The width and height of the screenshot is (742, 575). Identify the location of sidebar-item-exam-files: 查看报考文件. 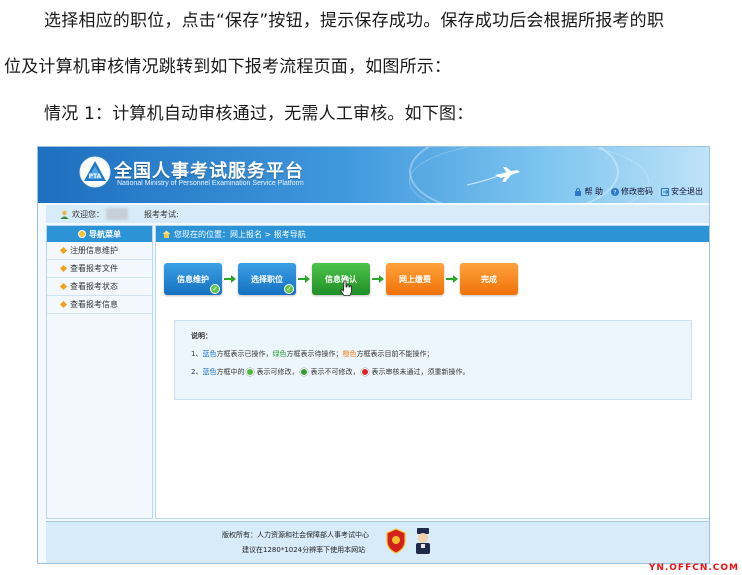
(99, 269).